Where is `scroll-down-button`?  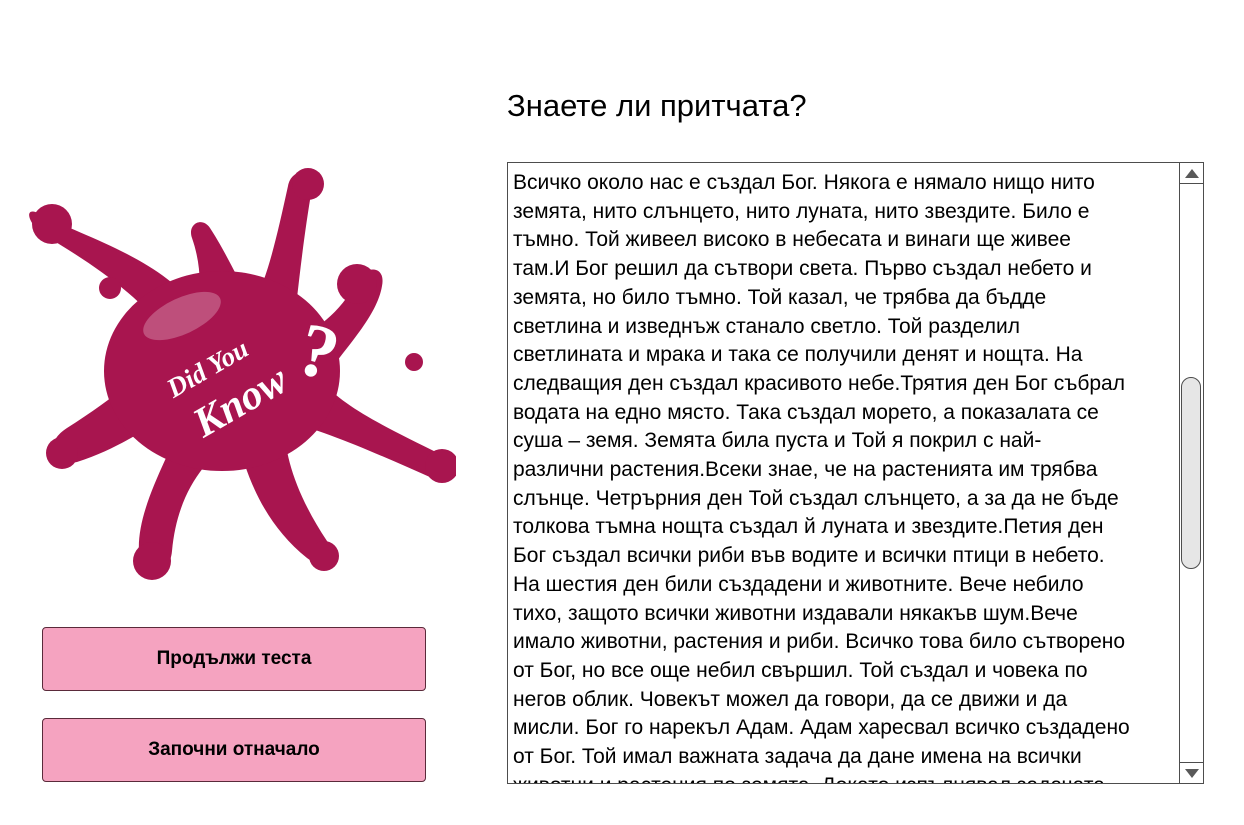
scroll-down-button is located at coordinates (1191, 772).